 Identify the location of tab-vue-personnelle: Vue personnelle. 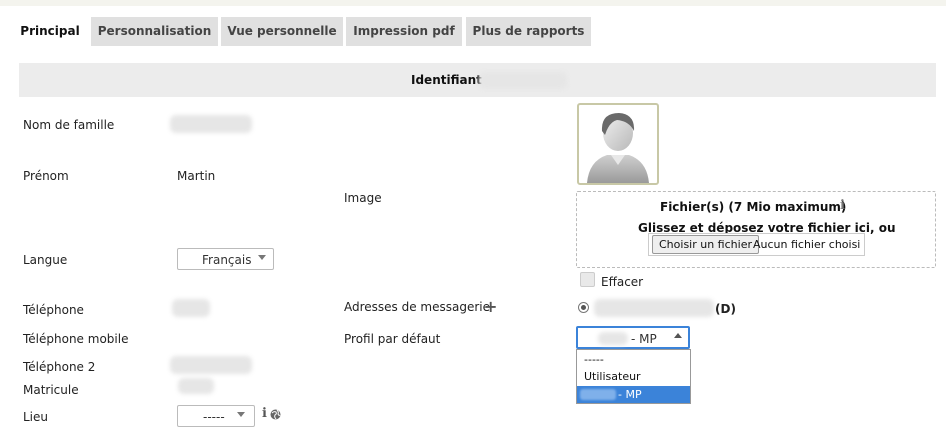
(282, 31).